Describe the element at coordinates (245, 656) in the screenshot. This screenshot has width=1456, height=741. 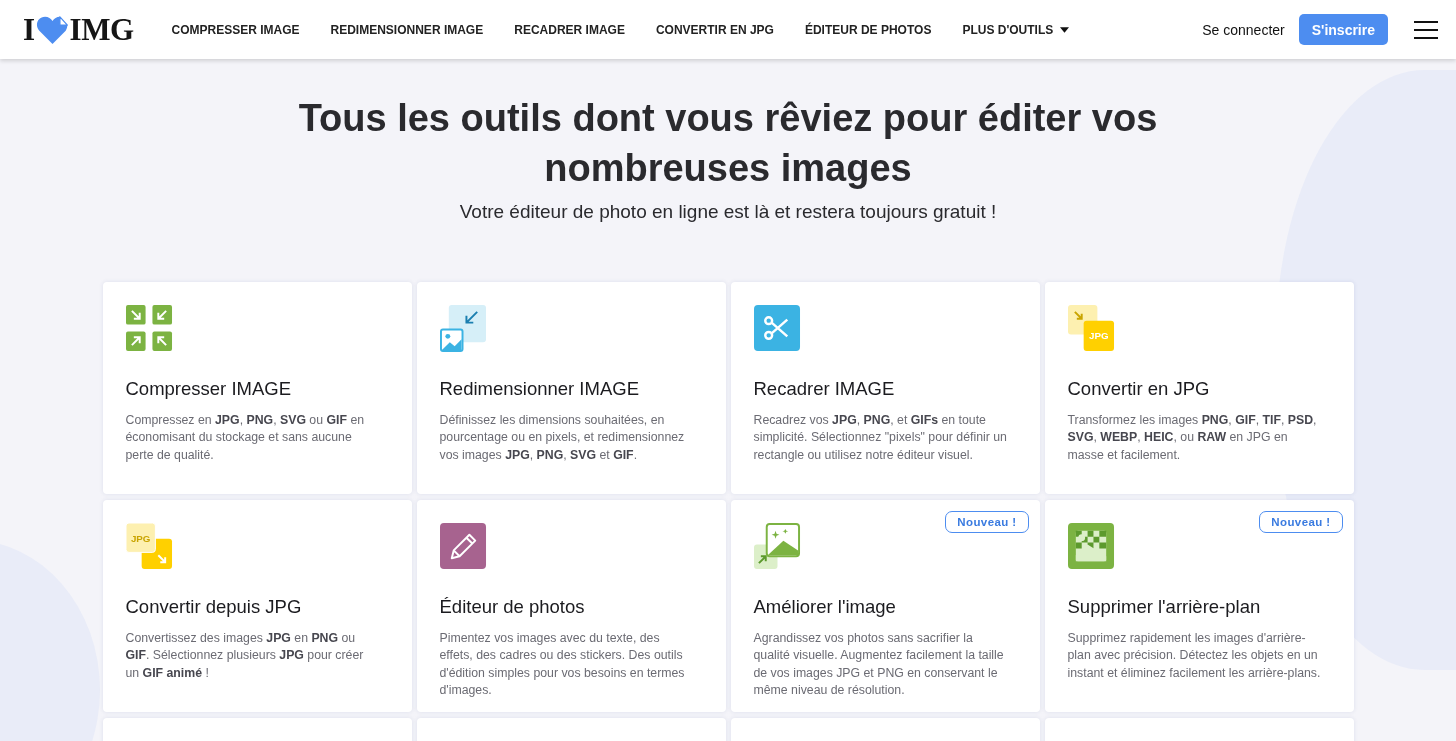
I see `tool-description: Convertissez des images JPG en PNG ou GIF. Sélectionnez plusieurs JPG pour créer un GIF animé !` at that location.